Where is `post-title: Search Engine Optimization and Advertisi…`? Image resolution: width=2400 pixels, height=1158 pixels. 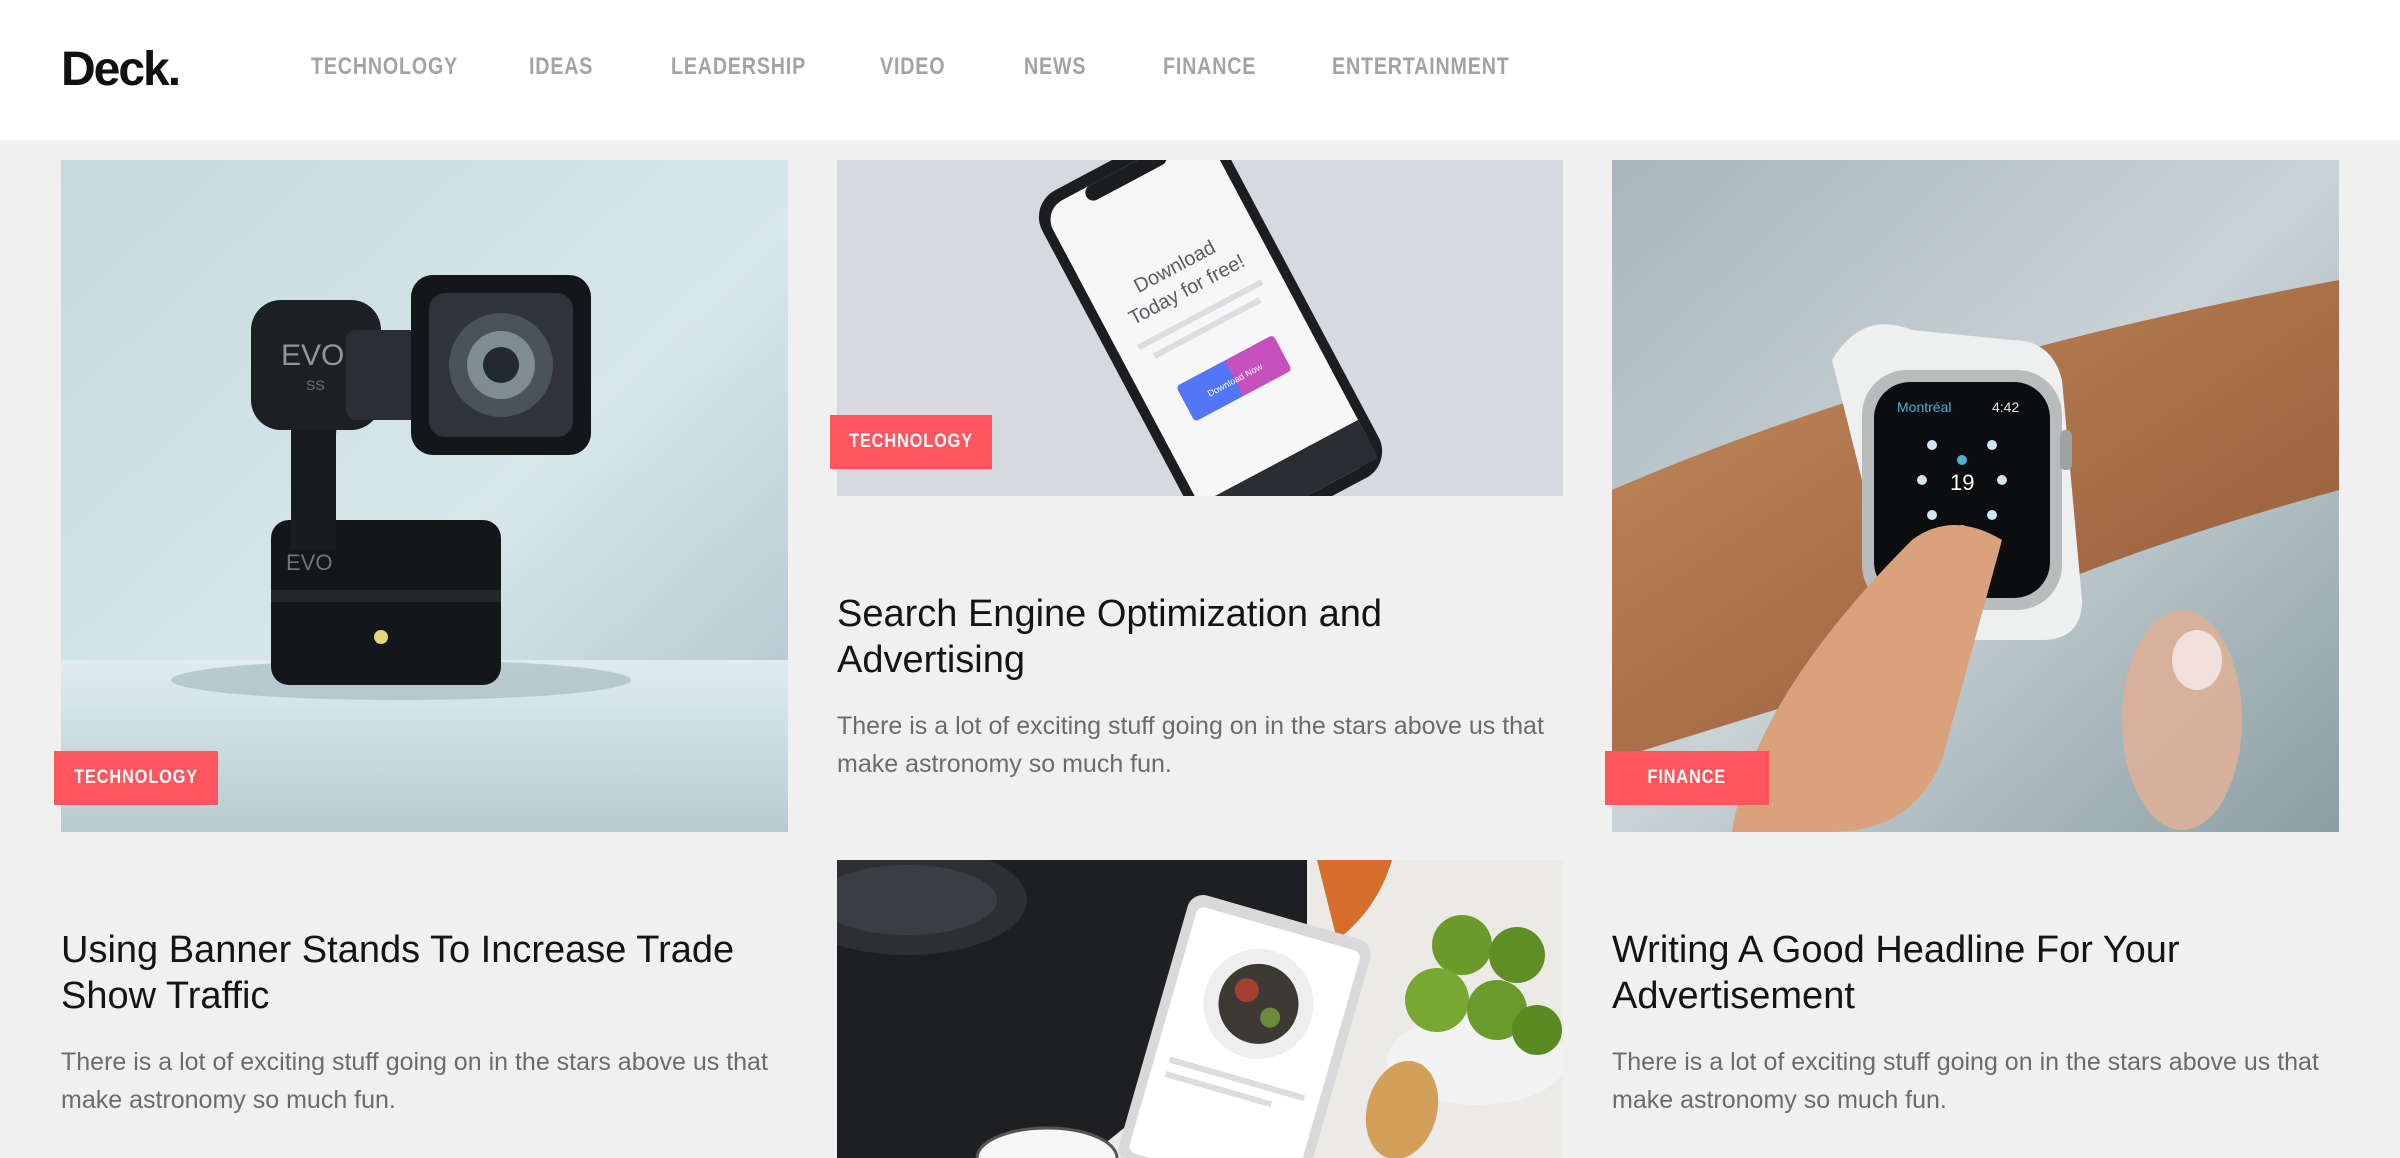 post-title: Search Engine Optimization and Advertisi… is located at coordinates (1187, 637).